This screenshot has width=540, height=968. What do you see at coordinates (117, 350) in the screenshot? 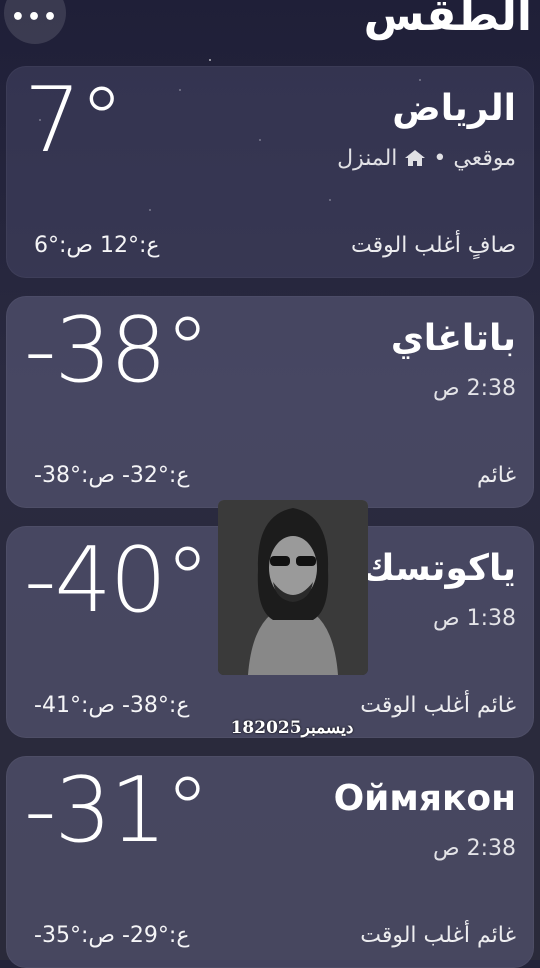
I see `temperature: -38°` at bounding box center [117, 350].